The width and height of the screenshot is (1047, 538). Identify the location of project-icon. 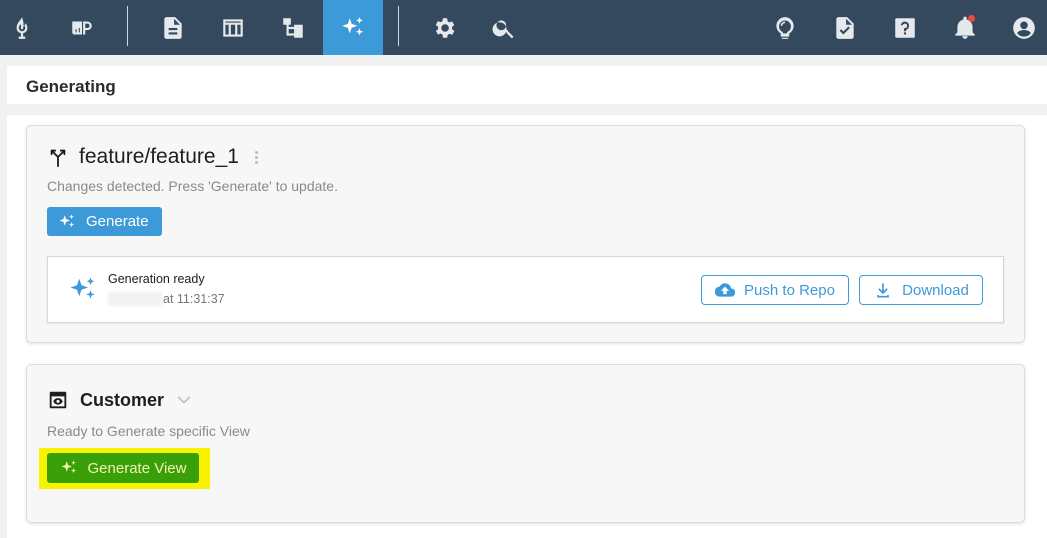
(82, 27).